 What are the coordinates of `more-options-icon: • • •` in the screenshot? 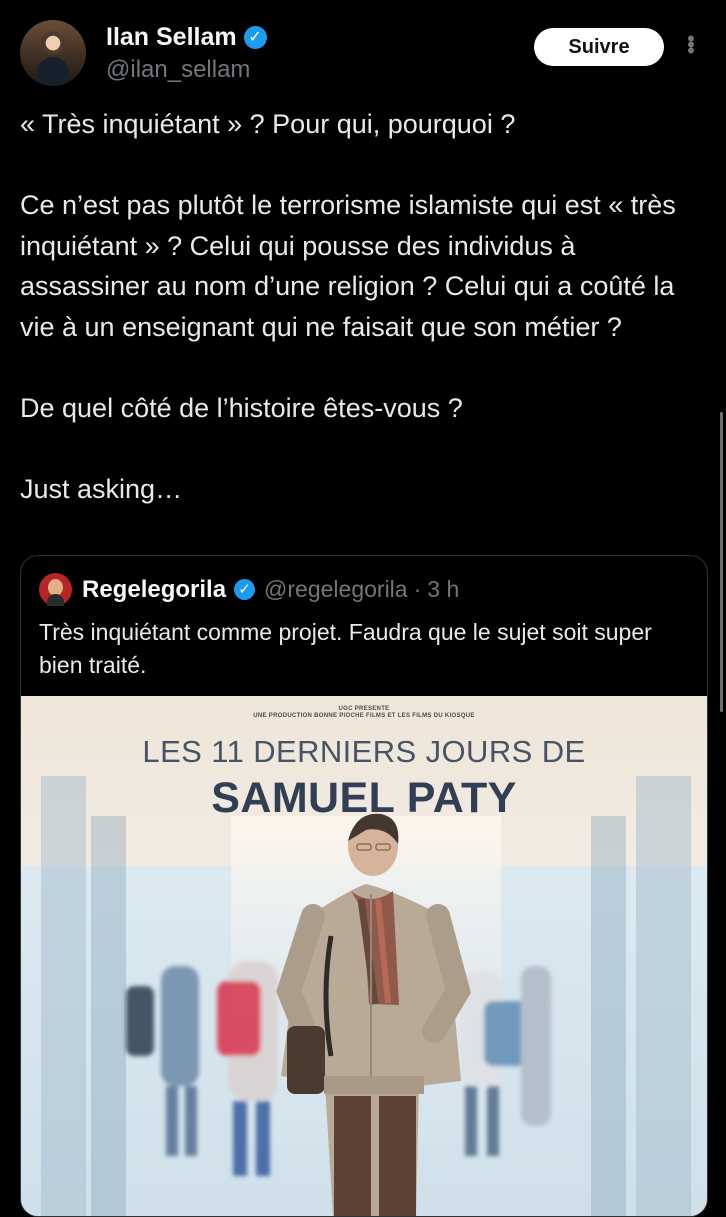 It's located at (691, 45).